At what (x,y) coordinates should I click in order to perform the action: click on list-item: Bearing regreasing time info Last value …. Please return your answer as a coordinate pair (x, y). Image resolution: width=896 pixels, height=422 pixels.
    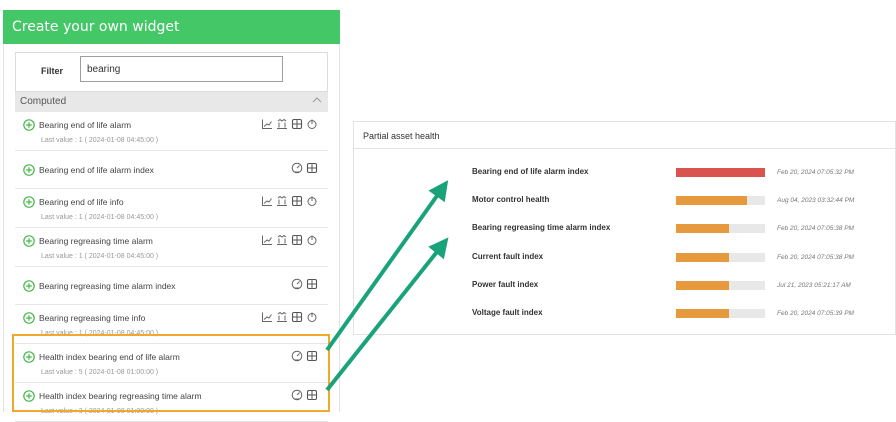
    Looking at the image, I should click on (171, 324).